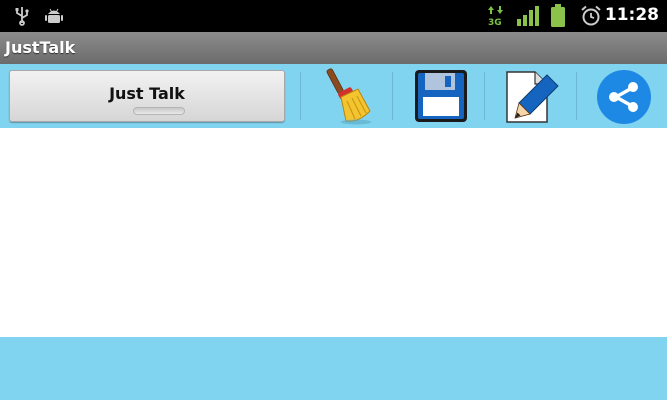  What do you see at coordinates (624, 96) in the screenshot?
I see `share-icon` at bounding box center [624, 96].